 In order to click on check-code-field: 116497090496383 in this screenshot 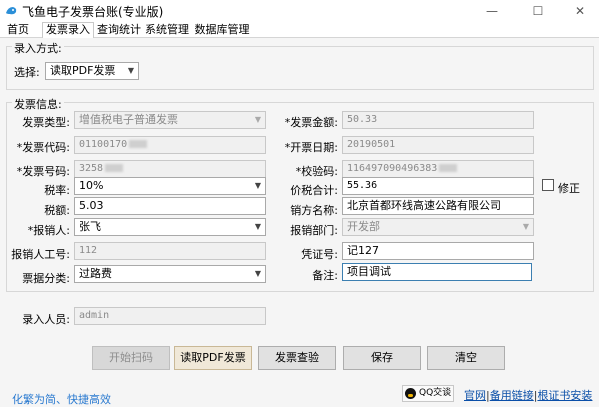, I will do `click(438, 169)`.